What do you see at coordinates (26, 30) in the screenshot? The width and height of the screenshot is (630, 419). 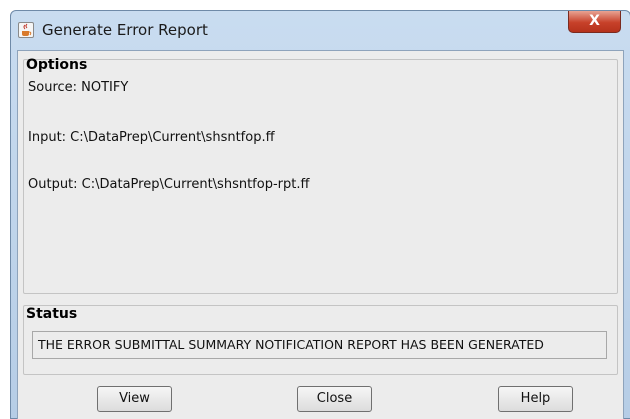 I see `java-cup-icon` at bounding box center [26, 30].